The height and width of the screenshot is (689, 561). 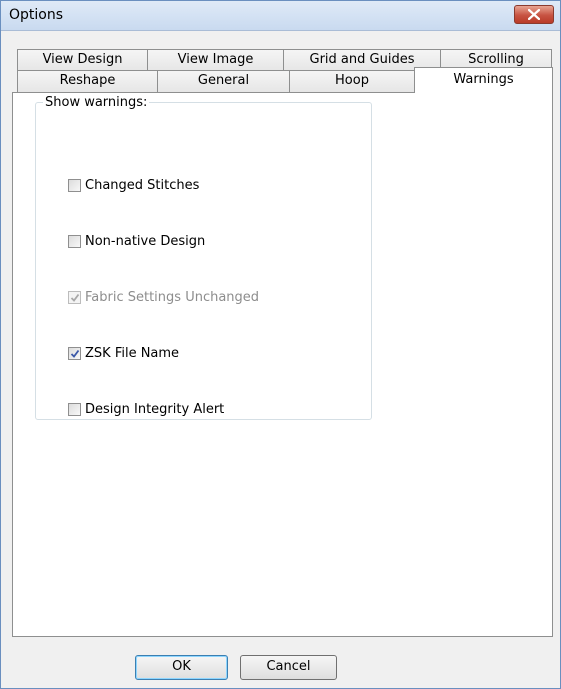 I want to click on close-button, so click(x=534, y=14).